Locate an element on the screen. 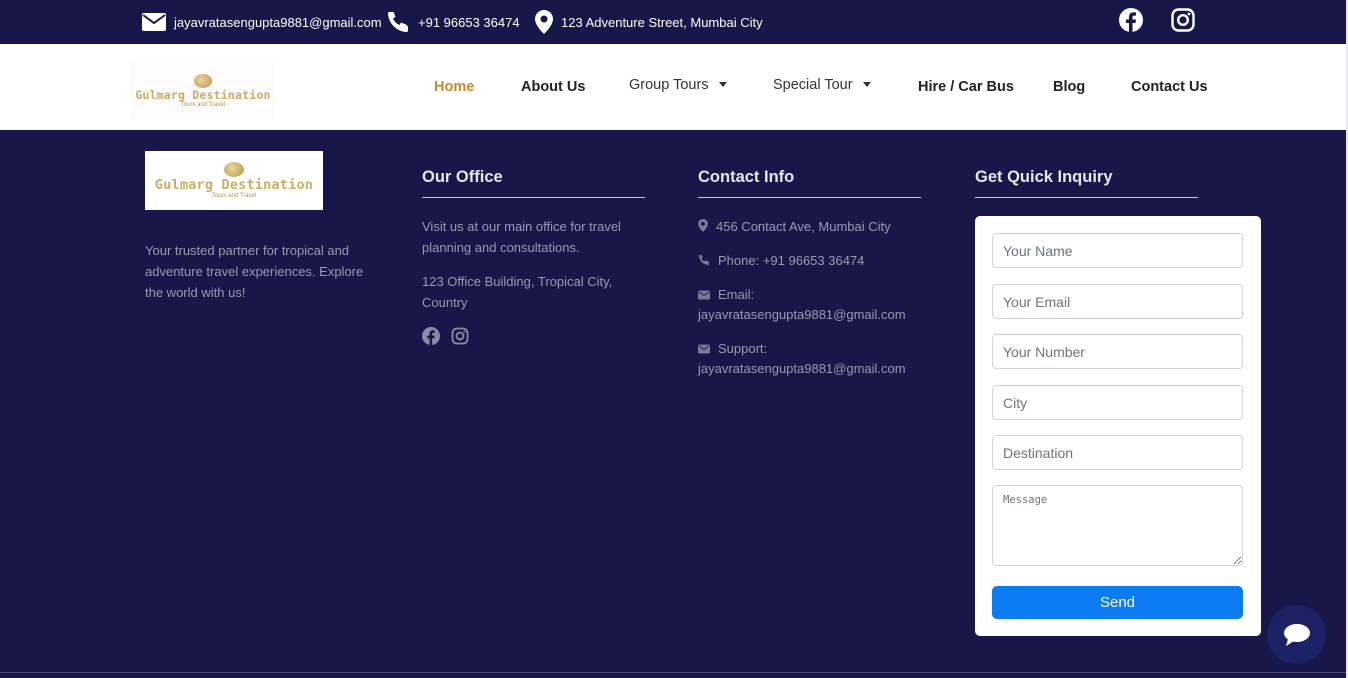 The image size is (1348, 678). nav-group-tours-label: Group Tours is located at coordinates (669, 85).